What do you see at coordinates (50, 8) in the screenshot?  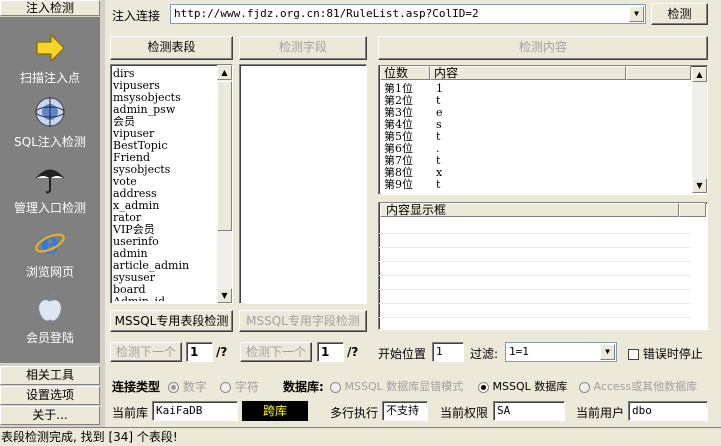 I see `sidebar-header: 注入检测` at bounding box center [50, 8].